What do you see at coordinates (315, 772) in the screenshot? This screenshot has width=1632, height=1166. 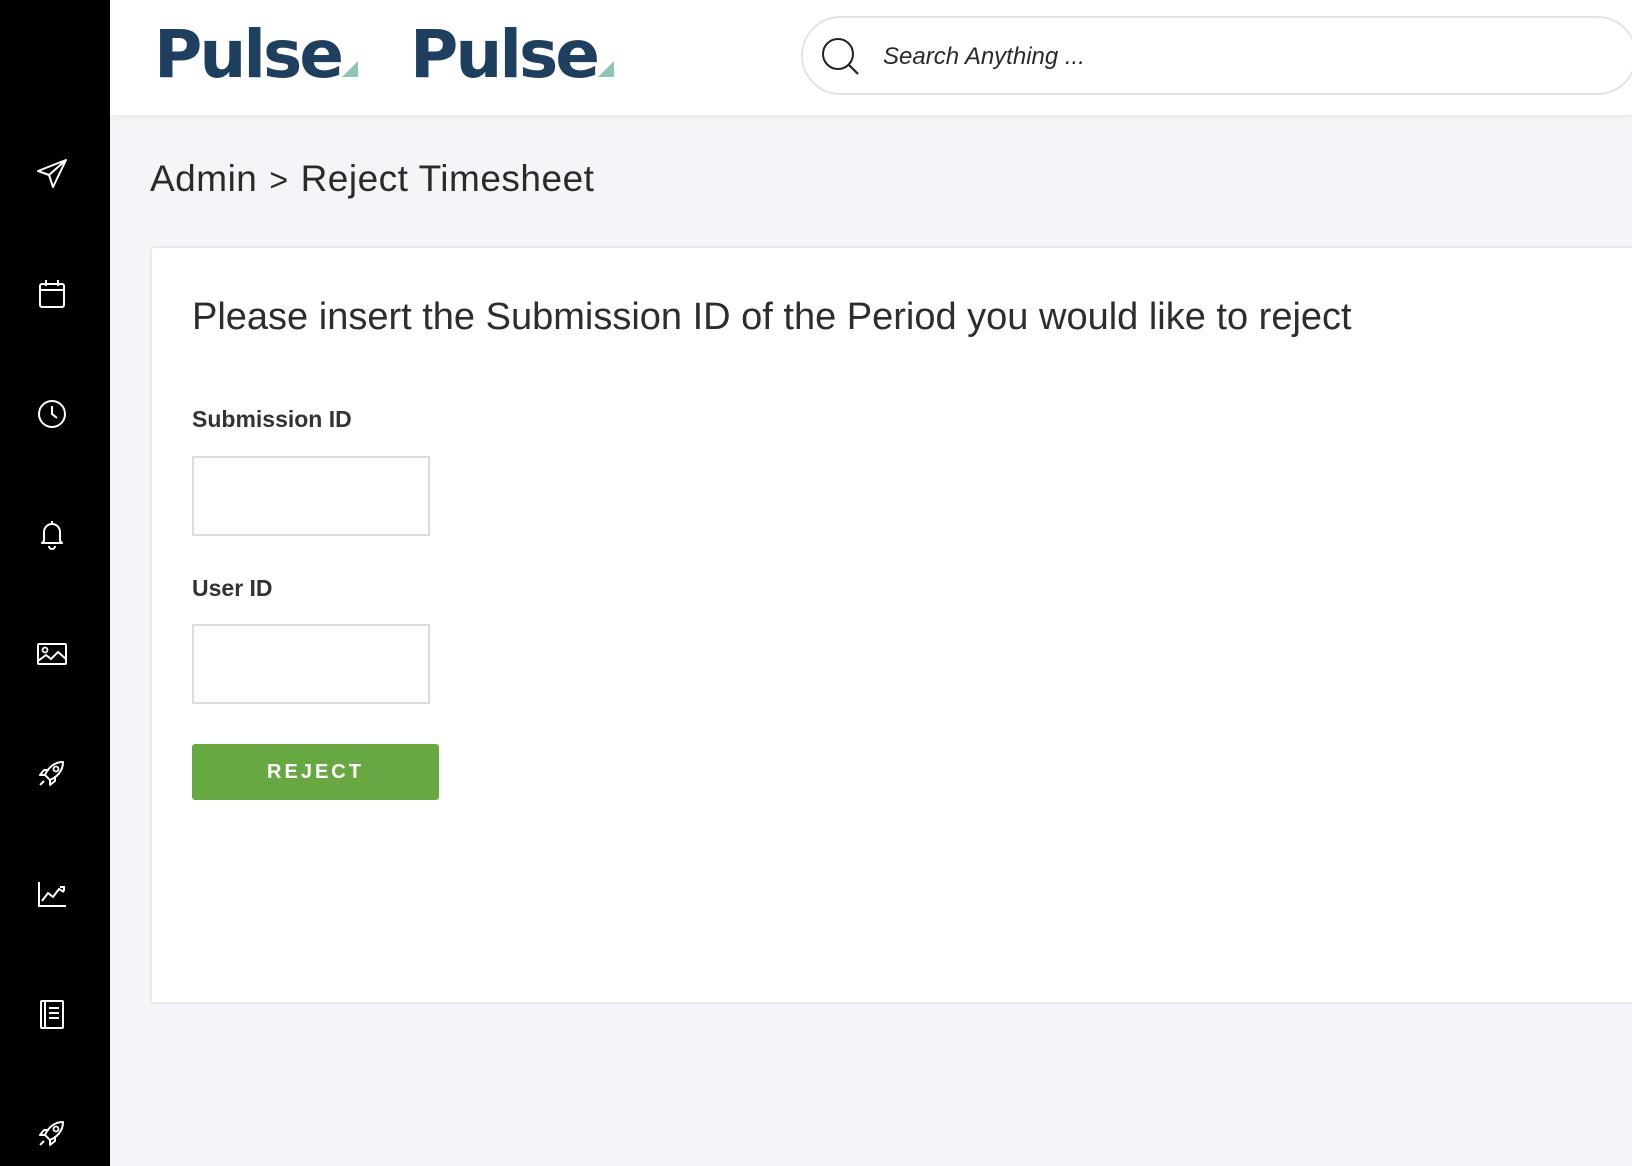 I see `reject-button: REJECT` at bounding box center [315, 772].